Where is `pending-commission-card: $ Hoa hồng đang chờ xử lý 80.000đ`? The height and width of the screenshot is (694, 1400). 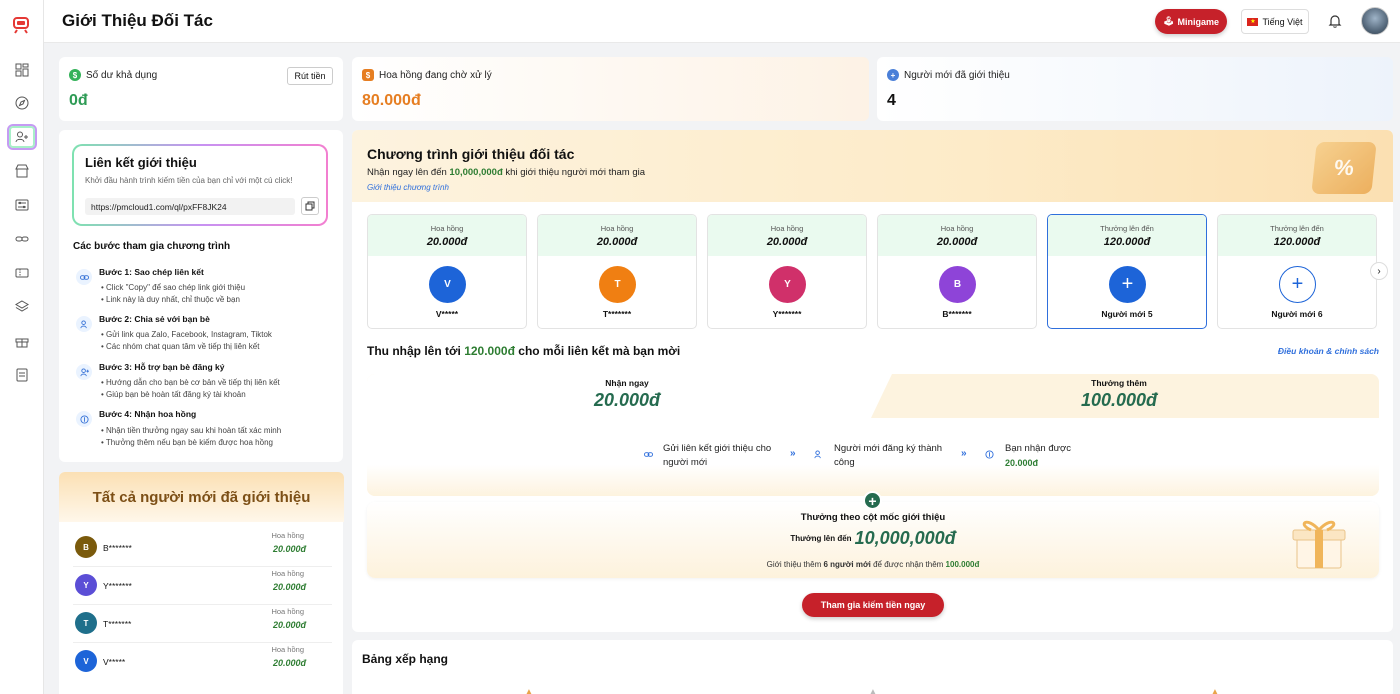 pending-commission-card: $ Hoa hồng đang chờ xử lý 80.000đ is located at coordinates (610, 89).